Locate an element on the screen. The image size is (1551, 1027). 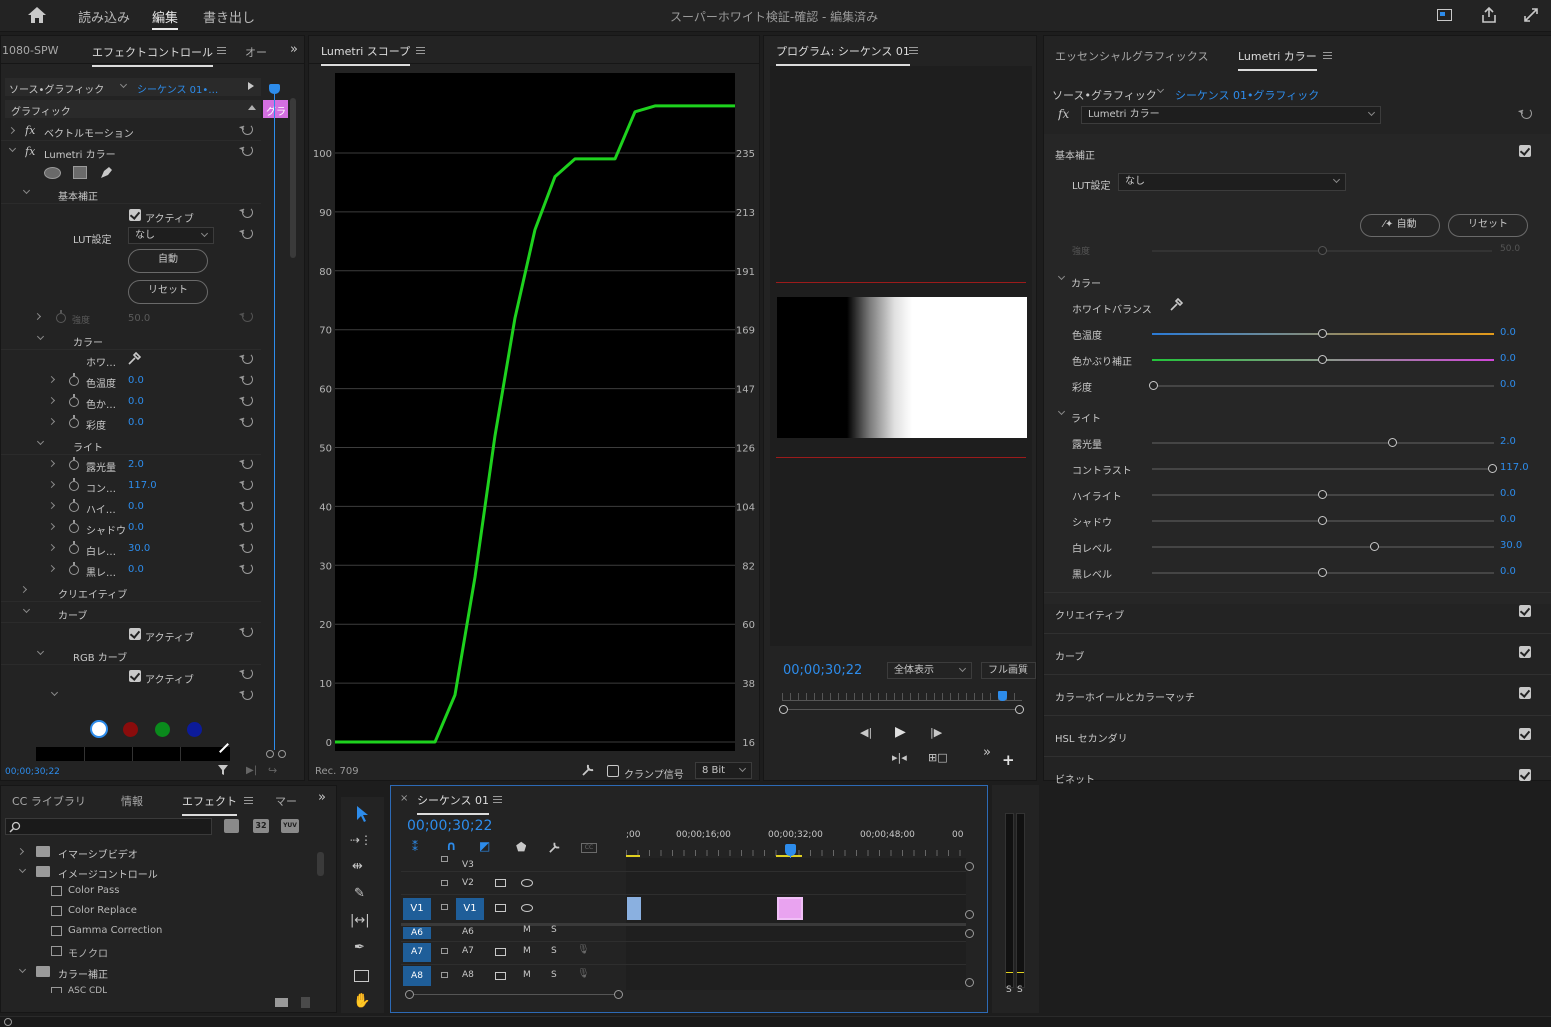
mute-button: M is located at coordinates (527, 951).